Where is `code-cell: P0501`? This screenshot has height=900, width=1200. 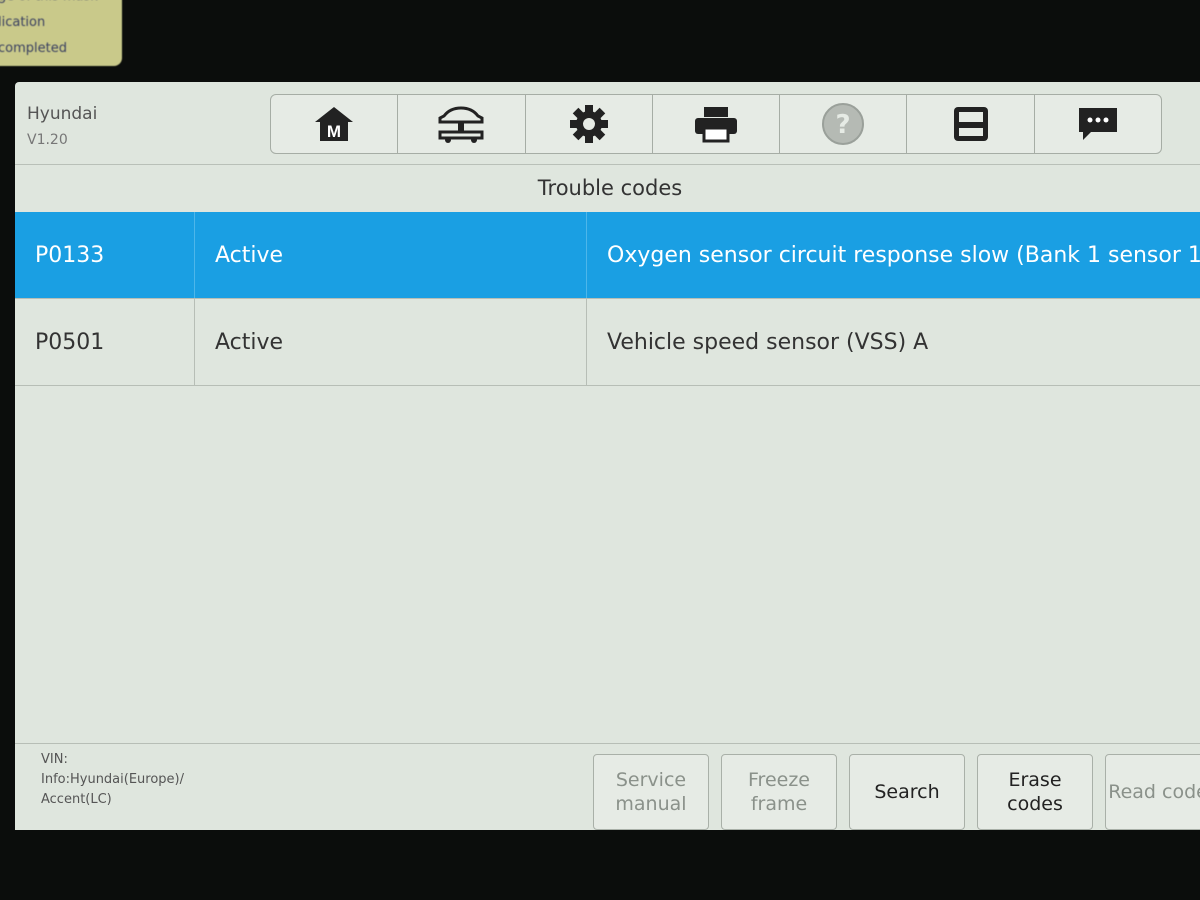
code-cell: P0501 is located at coordinates (105, 342).